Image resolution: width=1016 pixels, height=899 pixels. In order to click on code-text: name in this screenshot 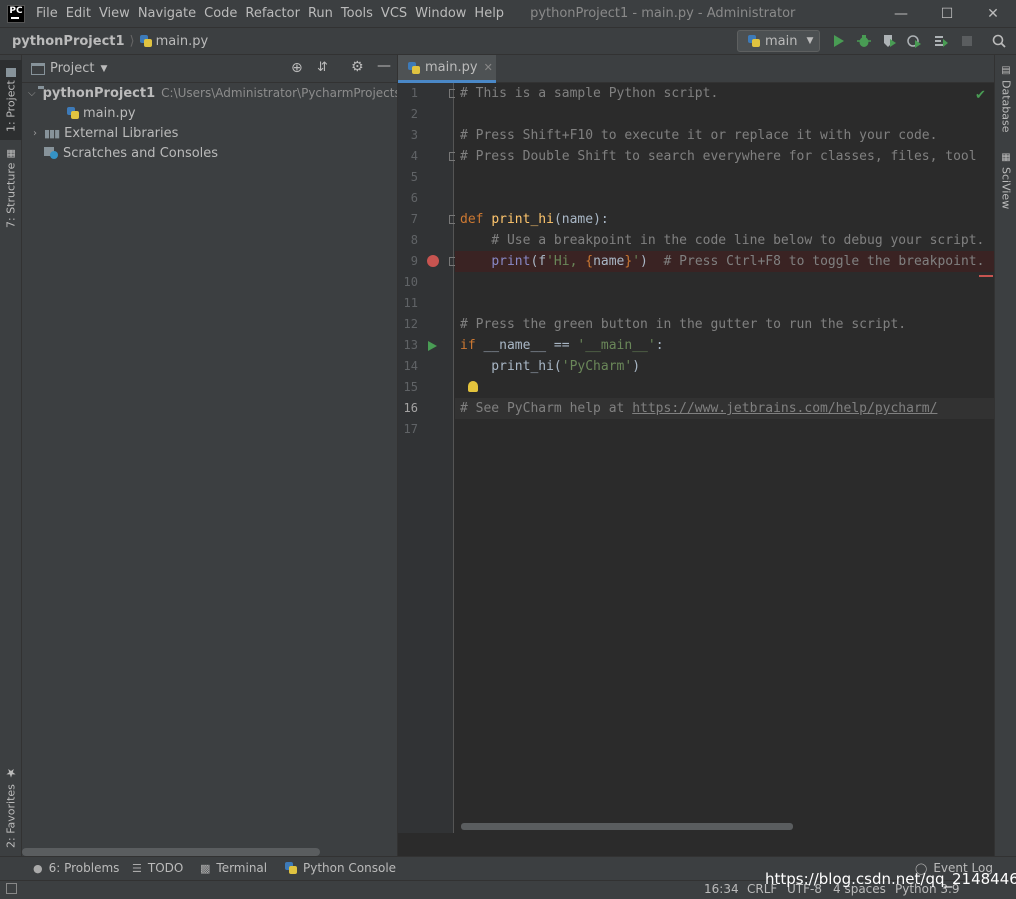, I will do `click(609, 261)`.